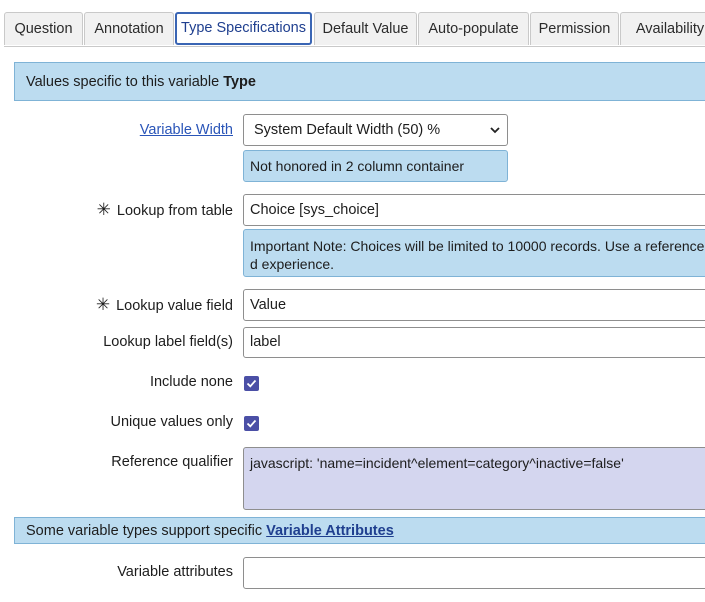  What do you see at coordinates (474, 210) in the screenshot?
I see `lookup-table-input: Choice [sys_choice]` at bounding box center [474, 210].